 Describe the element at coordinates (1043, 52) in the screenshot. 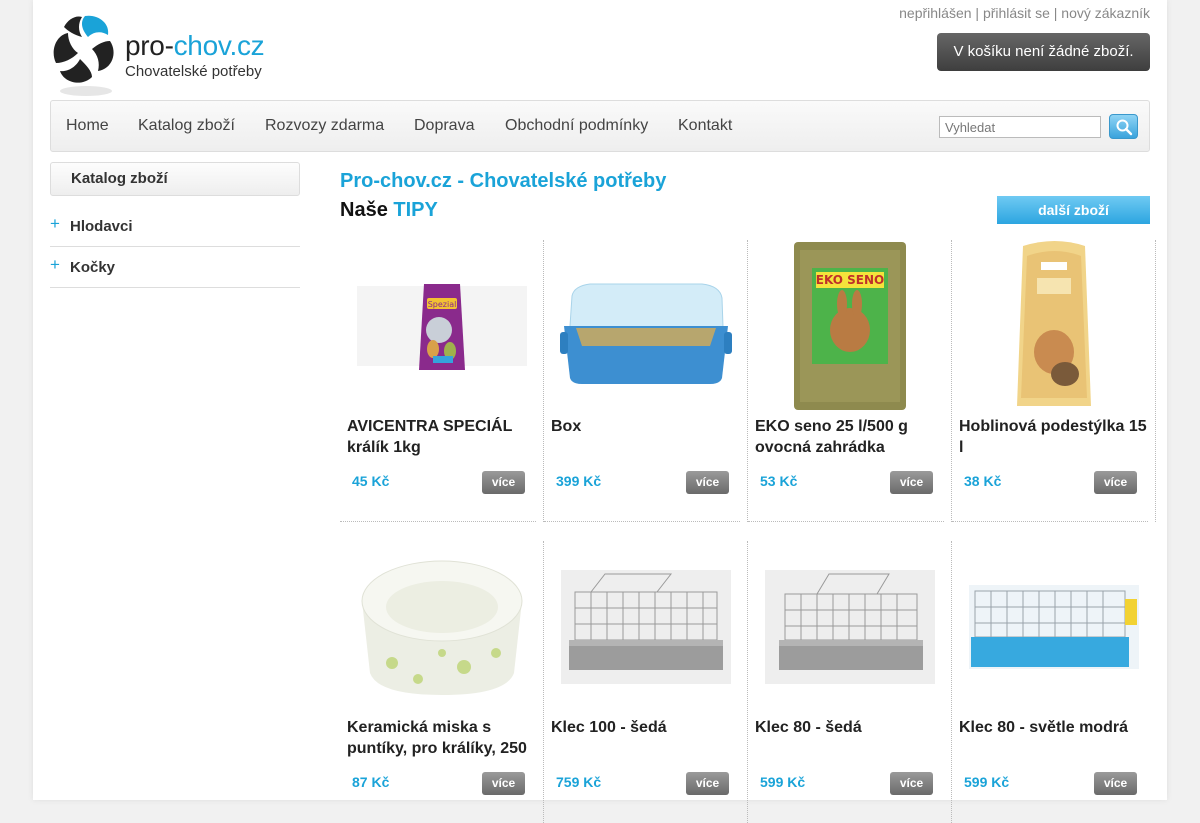

I see `cart-button: V košíku není žádné zboží.` at that location.